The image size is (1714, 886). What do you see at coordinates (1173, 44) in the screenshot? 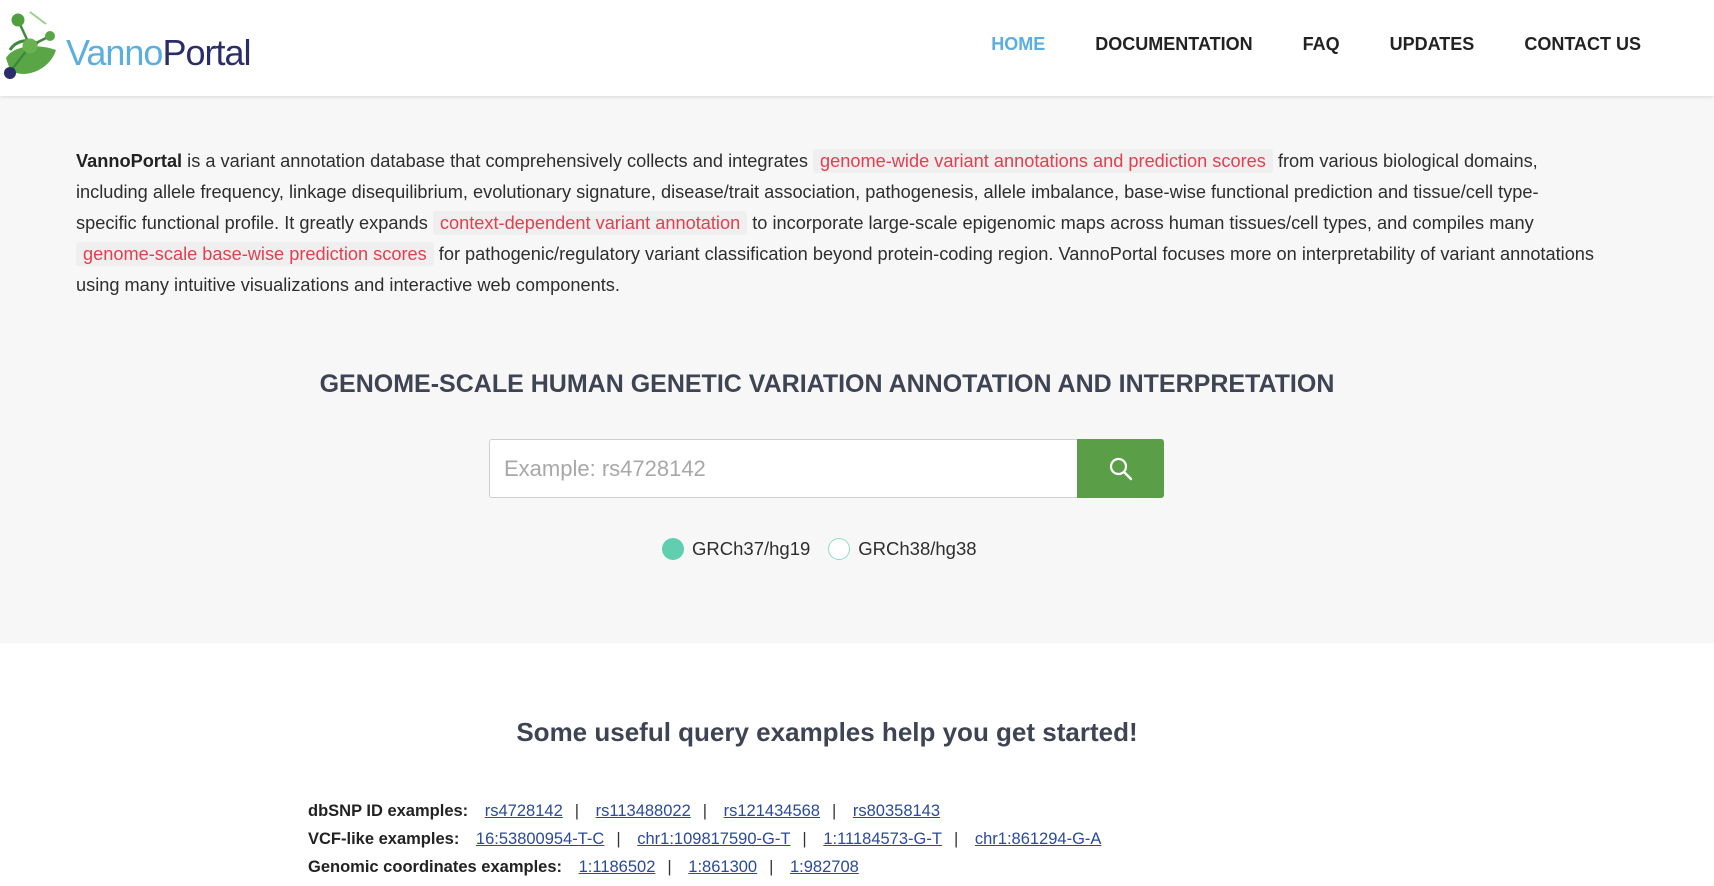
I see `nav-documentation: DOCUMENTATION` at bounding box center [1173, 44].